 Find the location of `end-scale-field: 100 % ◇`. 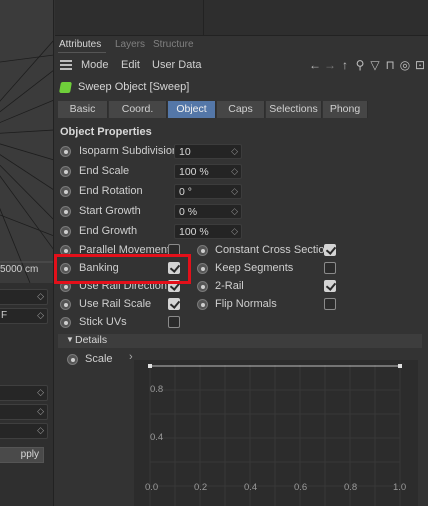

end-scale-field: 100 % ◇ is located at coordinates (208, 171).